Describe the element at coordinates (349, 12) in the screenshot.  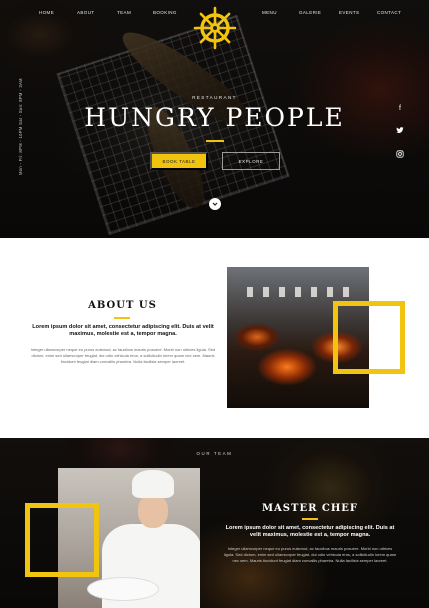
I see `nav-events: EVENTS` at that location.